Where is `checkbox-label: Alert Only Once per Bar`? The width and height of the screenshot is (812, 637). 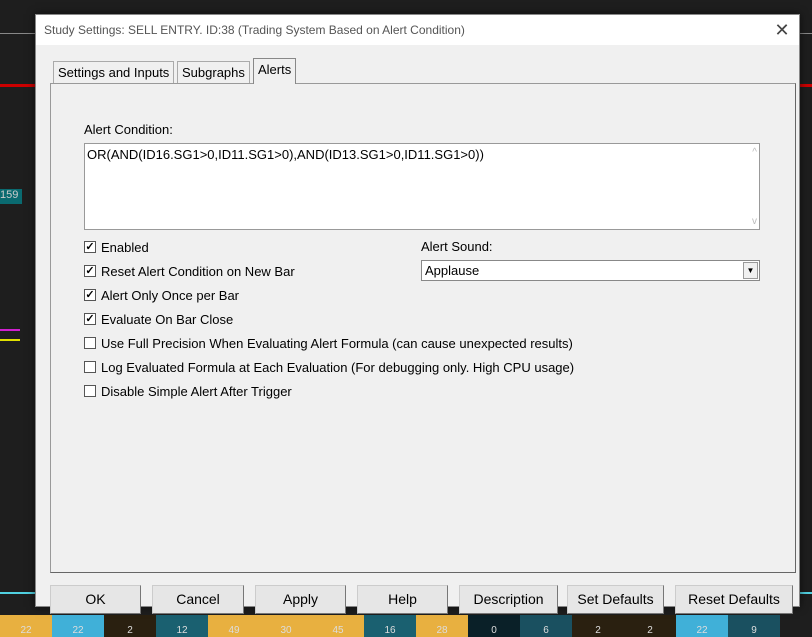
checkbox-label: Alert Only Once per Bar is located at coordinates (170, 295).